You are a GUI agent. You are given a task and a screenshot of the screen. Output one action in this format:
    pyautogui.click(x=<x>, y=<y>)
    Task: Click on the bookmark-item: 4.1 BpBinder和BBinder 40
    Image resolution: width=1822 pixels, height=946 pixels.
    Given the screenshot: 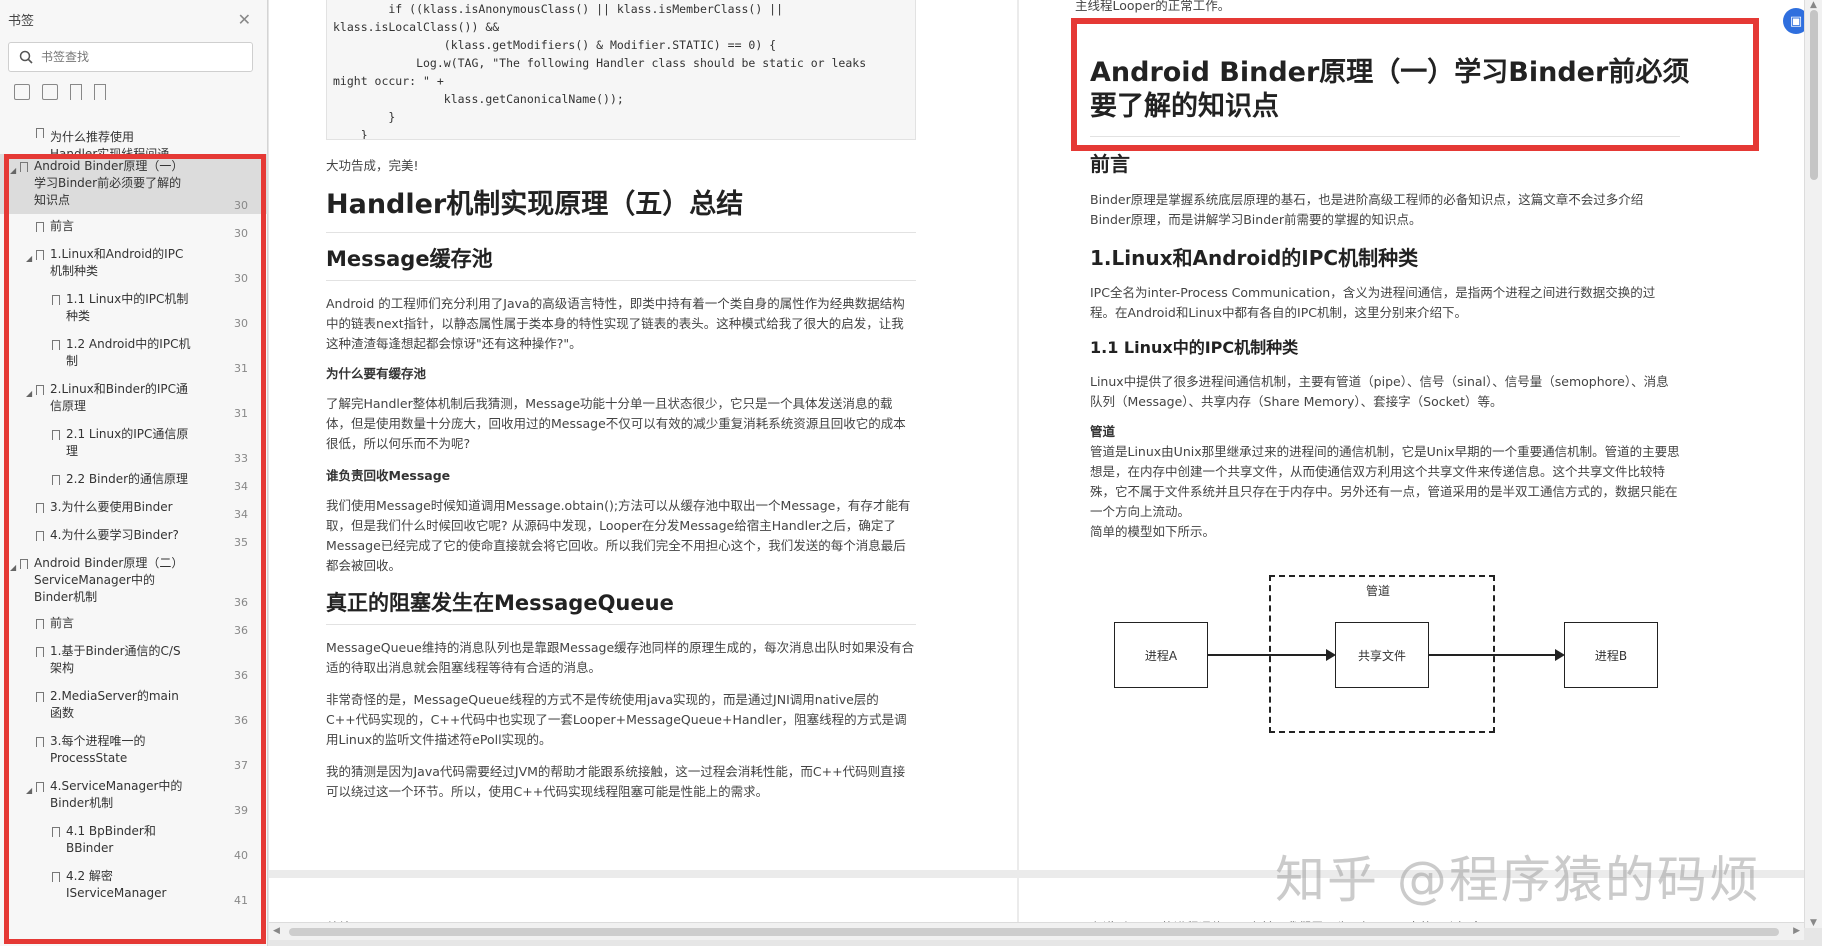 What is the action you would take?
    pyautogui.click(x=134, y=841)
    